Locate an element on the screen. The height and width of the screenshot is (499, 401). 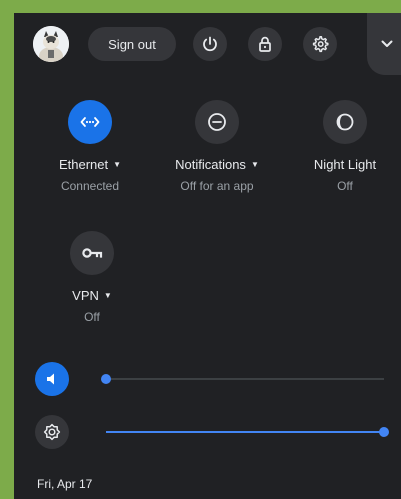
brightness-slider-row is located at coordinates (207, 432).